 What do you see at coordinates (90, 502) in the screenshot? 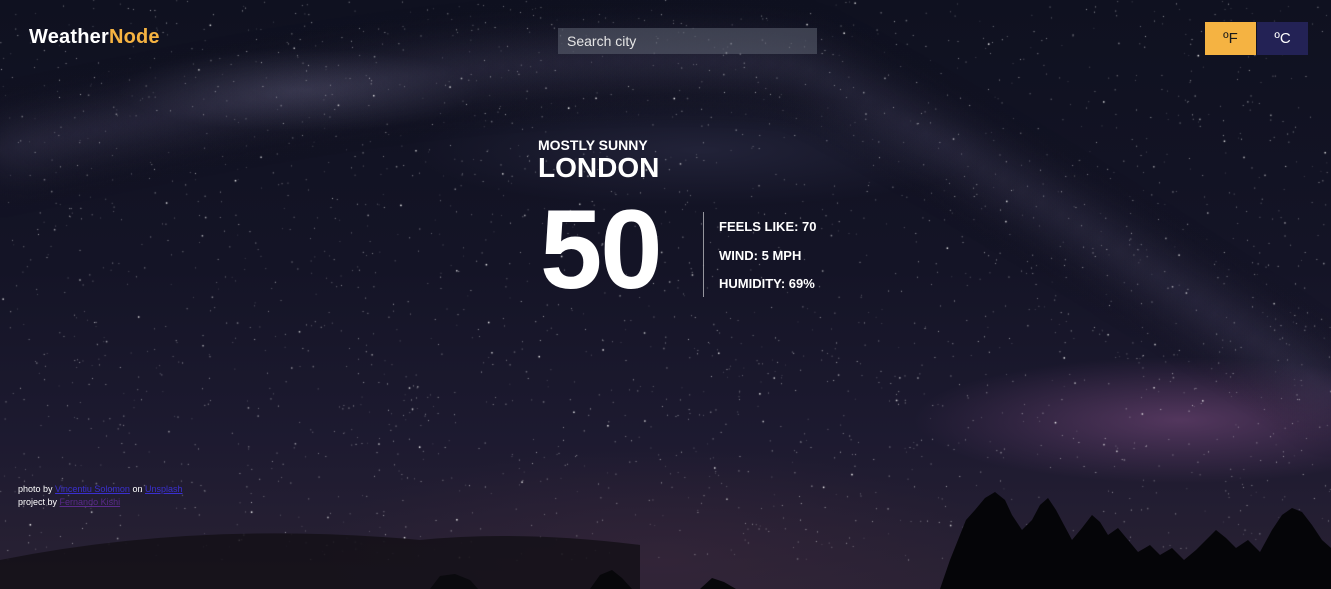
I see `project-author-link: Fernando Kishi` at bounding box center [90, 502].